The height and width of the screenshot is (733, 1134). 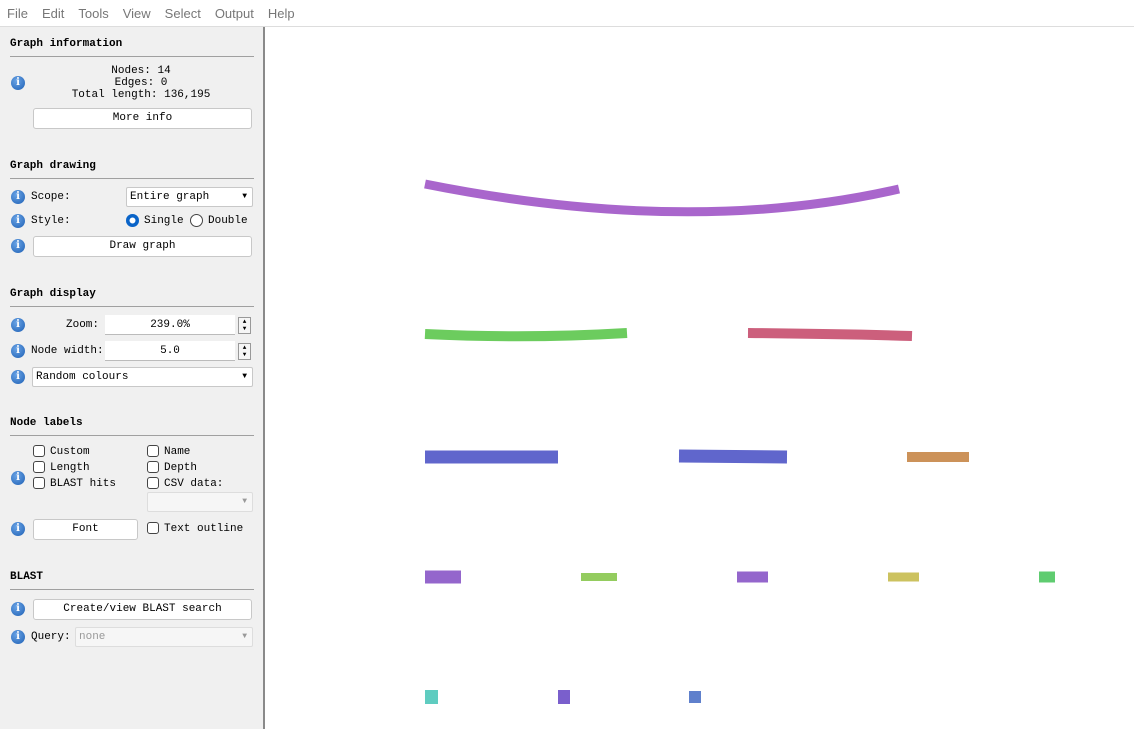 I want to click on edges-count: Edges: 0, so click(x=141, y=83).